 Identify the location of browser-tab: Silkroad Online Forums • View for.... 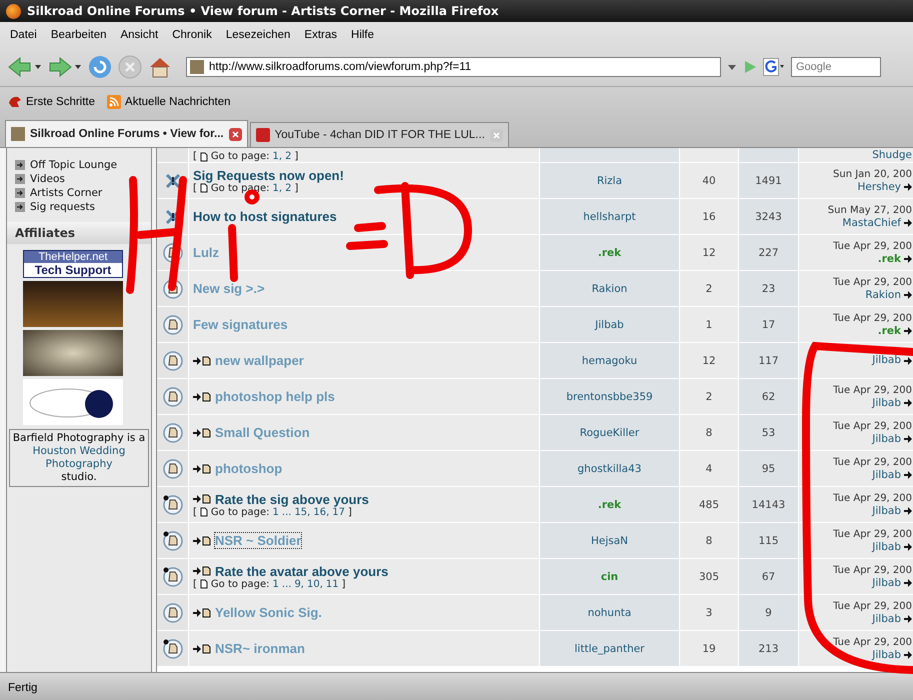
(126, 133).